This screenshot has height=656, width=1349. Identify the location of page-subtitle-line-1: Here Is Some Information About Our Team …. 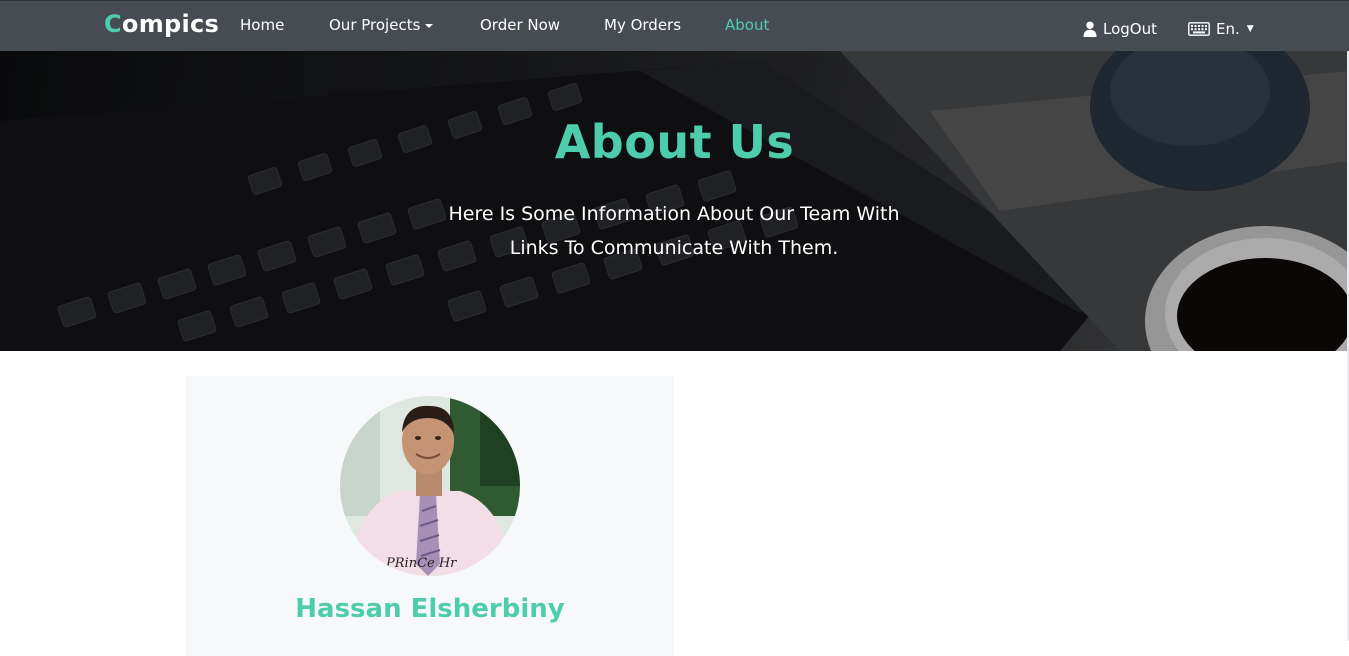
(674, 214).